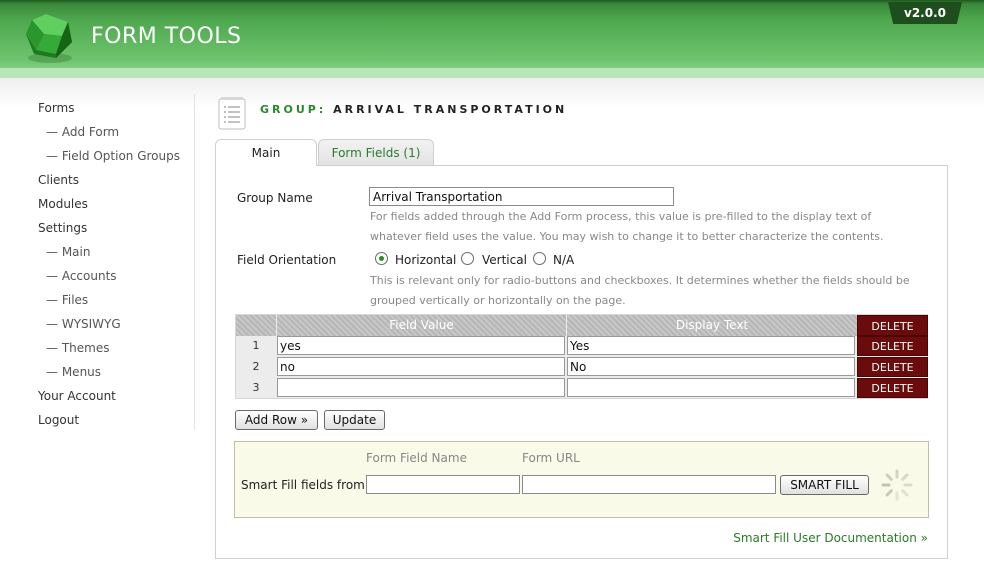  I want to click on sidebar-item-forms: Forms, so click(113, 108).